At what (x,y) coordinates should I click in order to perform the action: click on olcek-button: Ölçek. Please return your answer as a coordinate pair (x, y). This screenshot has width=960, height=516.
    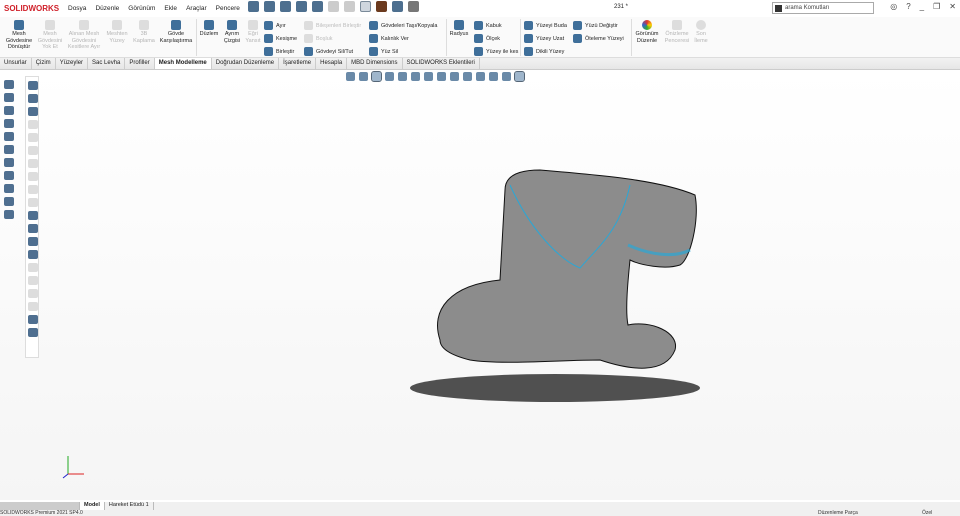
    Looking at the image, I should click on (487, 38).